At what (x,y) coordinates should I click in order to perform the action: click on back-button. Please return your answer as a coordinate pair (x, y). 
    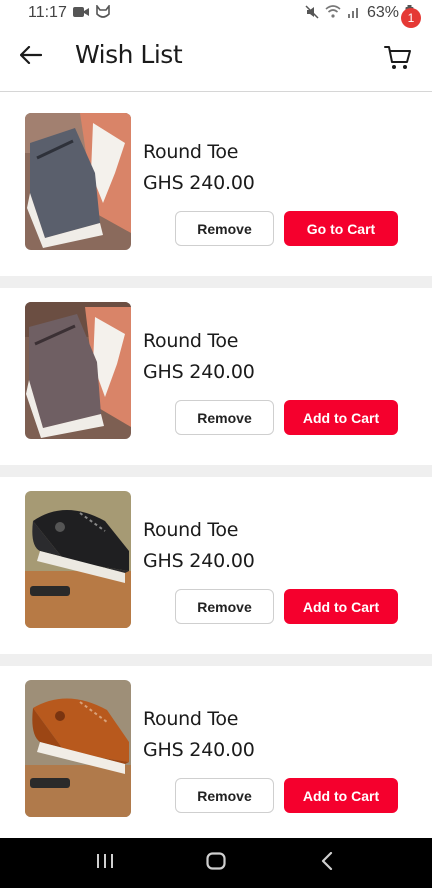
    Looking at the image, I should click on (31, 57).